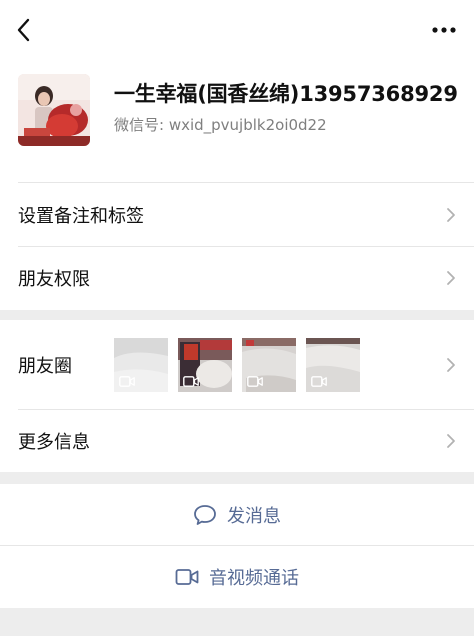 This screenshot has height=636, width=474. Describe the element at coordinates (24, 30) in the screenshot. I see `chevron-left-icon` at that location.